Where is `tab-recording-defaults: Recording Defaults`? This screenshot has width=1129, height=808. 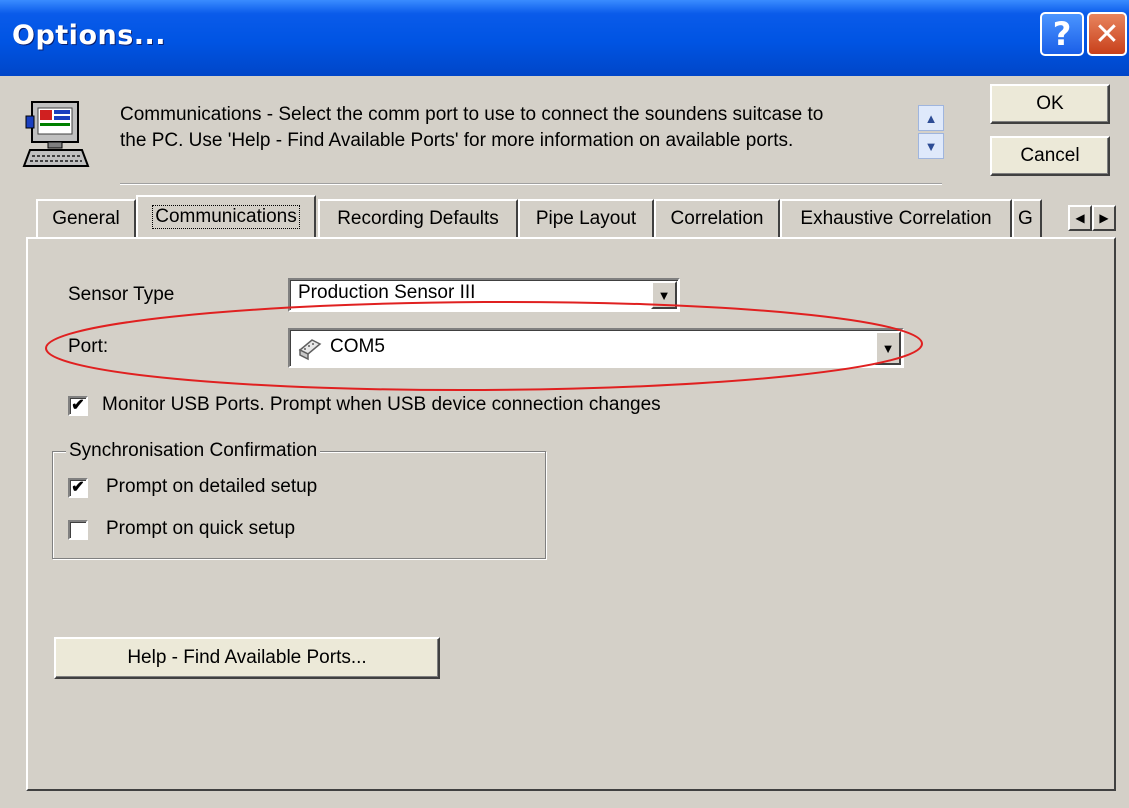 tab-recording-defaults: Recording Defaults is located at coordinates (418, 218).